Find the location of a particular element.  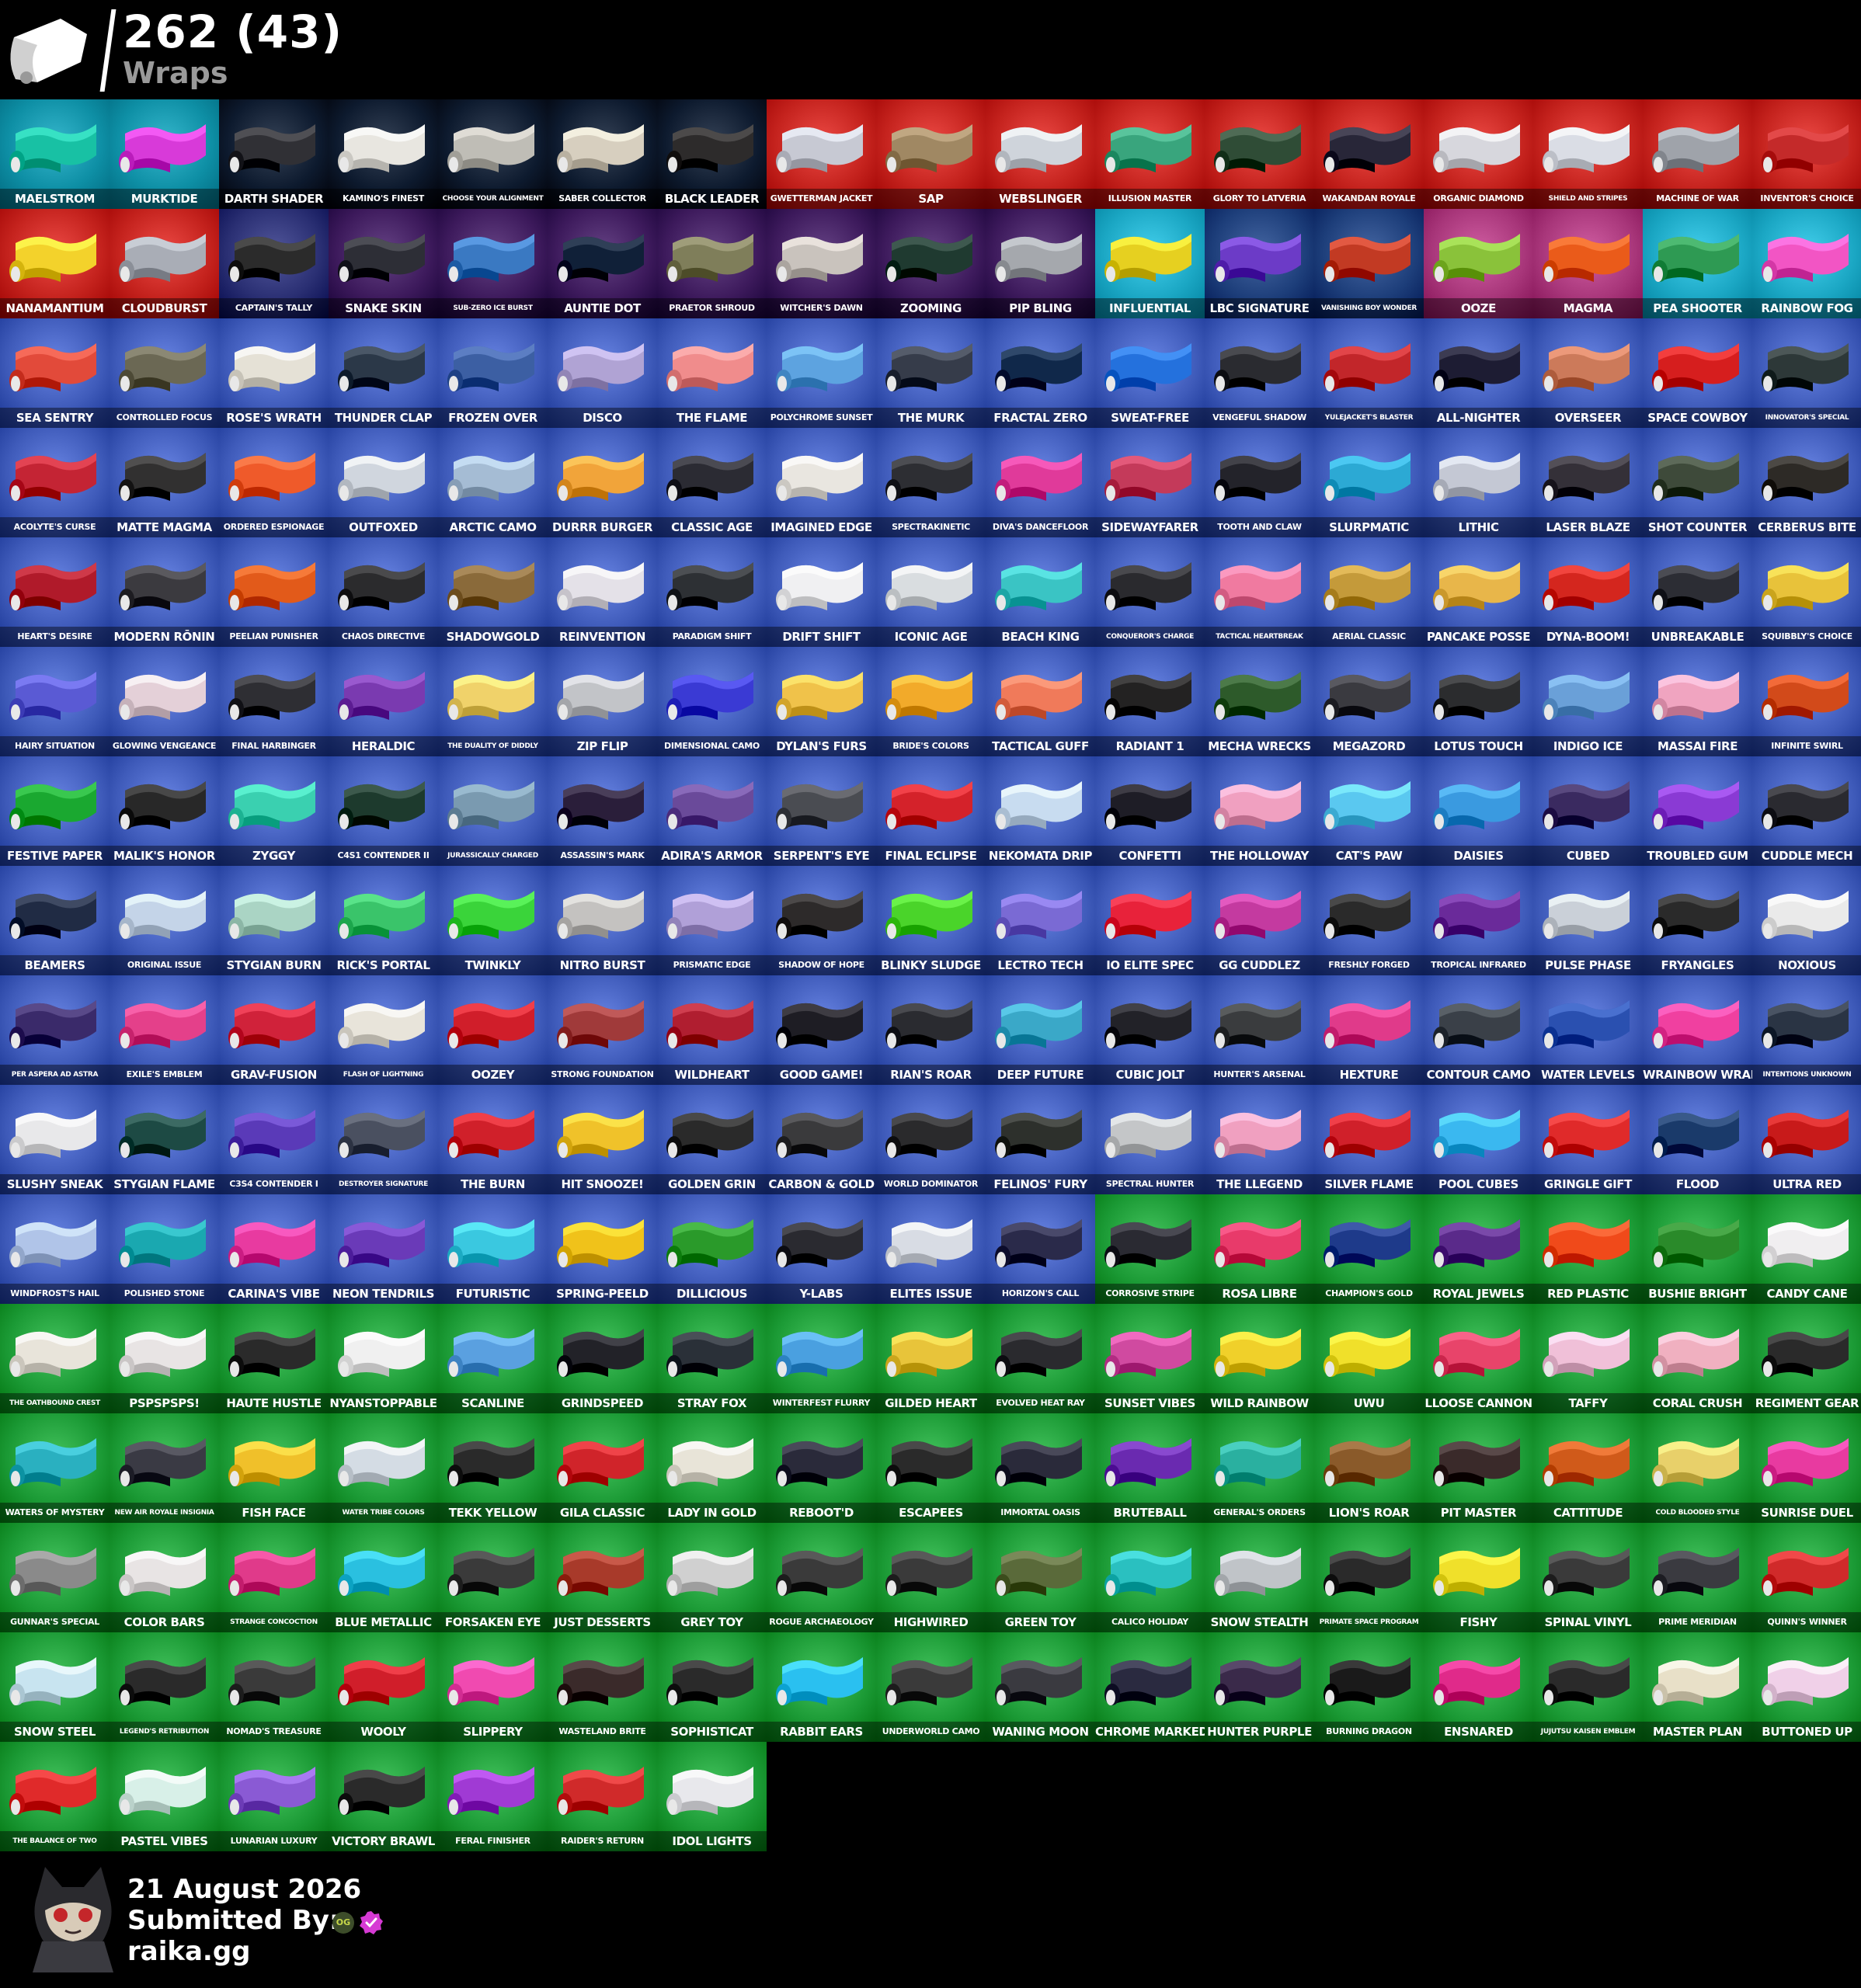

wrap-tile: Festive Paper is located at coordinates (55, 811).